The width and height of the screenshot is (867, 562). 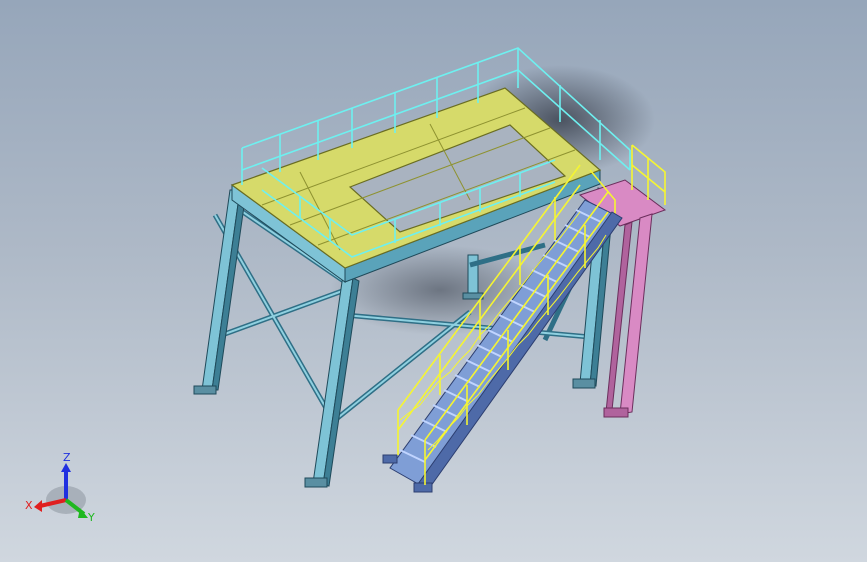 I want to click on triad-z-label: Z, so click(x=67, y=457).